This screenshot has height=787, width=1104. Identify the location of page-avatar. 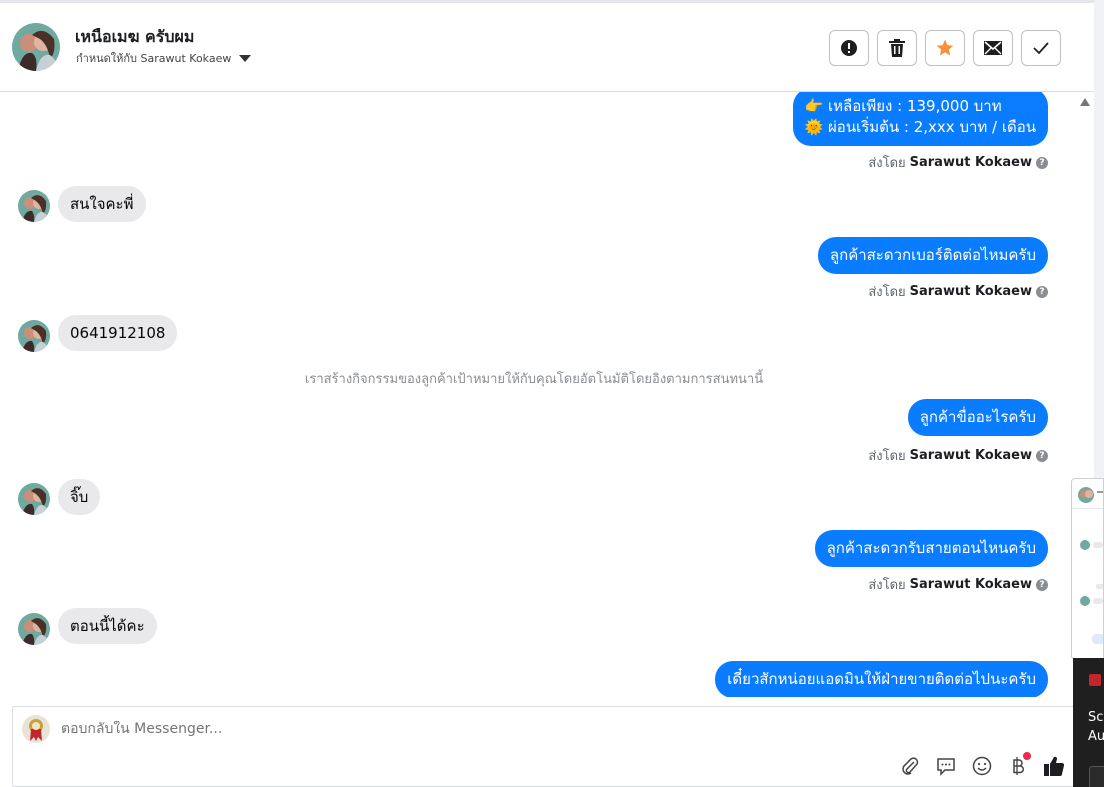
(36, 729).